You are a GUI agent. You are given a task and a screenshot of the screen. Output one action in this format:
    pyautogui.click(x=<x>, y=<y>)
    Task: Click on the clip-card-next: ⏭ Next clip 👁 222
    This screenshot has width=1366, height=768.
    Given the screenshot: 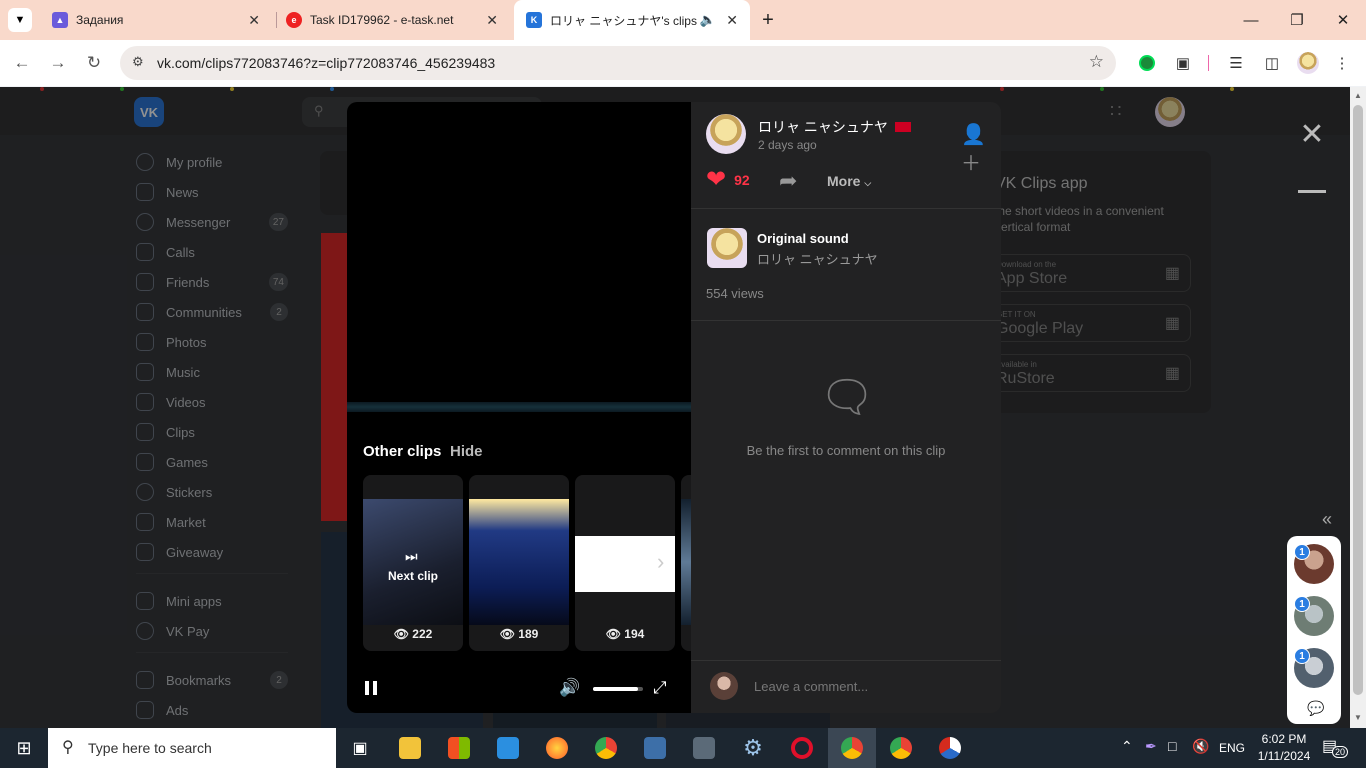 What is the action you would take?
    pyautogui.click(x=413, y=563)
    